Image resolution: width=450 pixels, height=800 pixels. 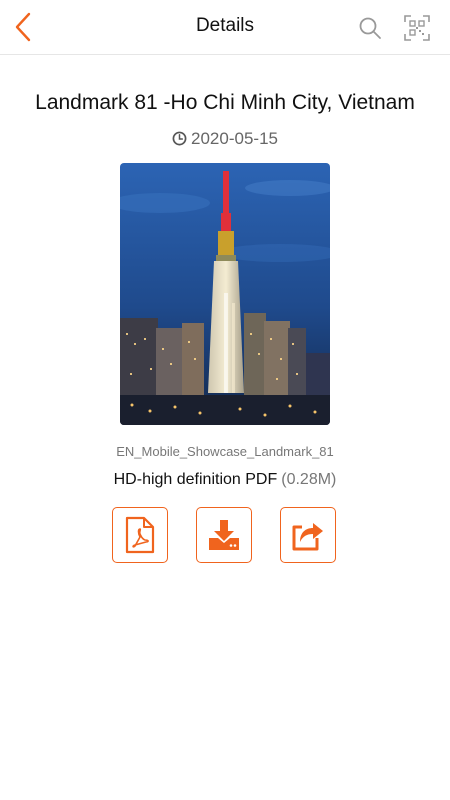 What do you see at coordinates (179, 138) in the screenshot?
I see `clock-icon` at bounding box center [179, 138].